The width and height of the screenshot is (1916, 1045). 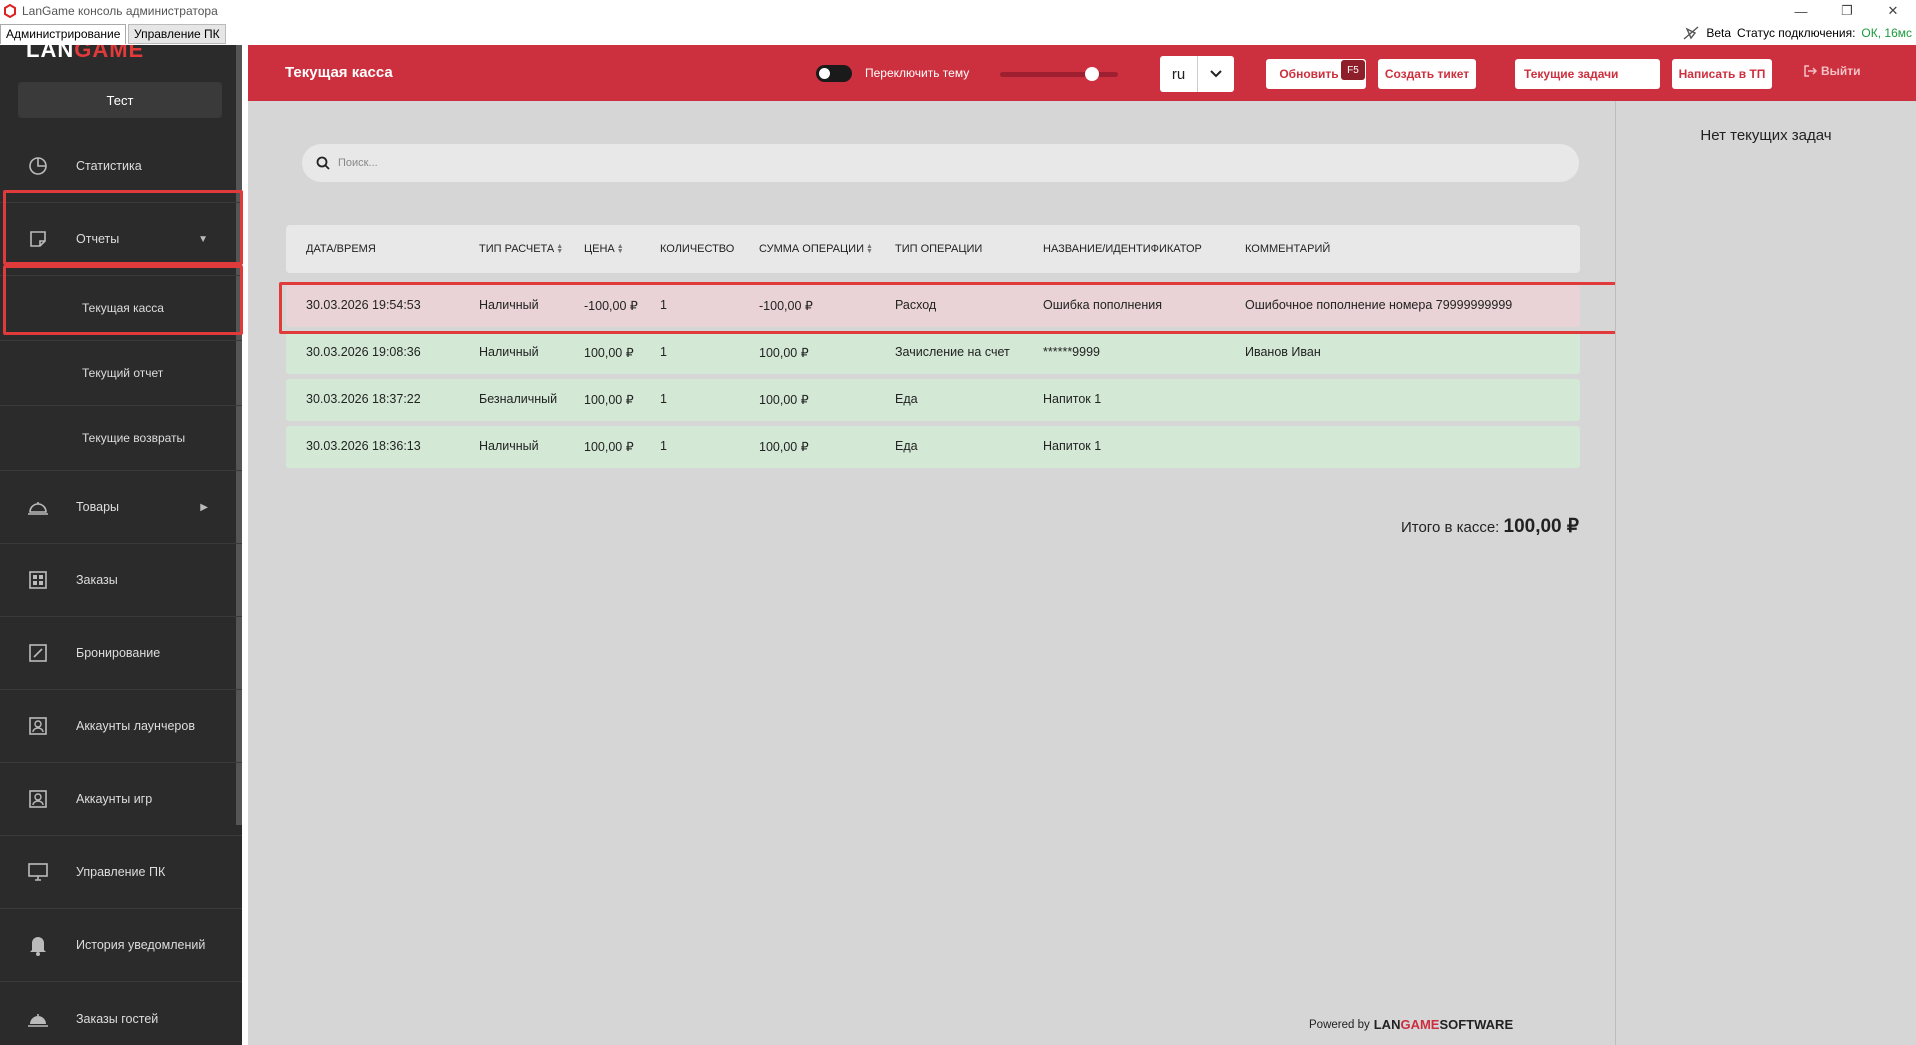 What do you see at coordinates (85, 52) in the screenshot?
I see `brand-logo: LANGAME` at bounding box center [85, 52].